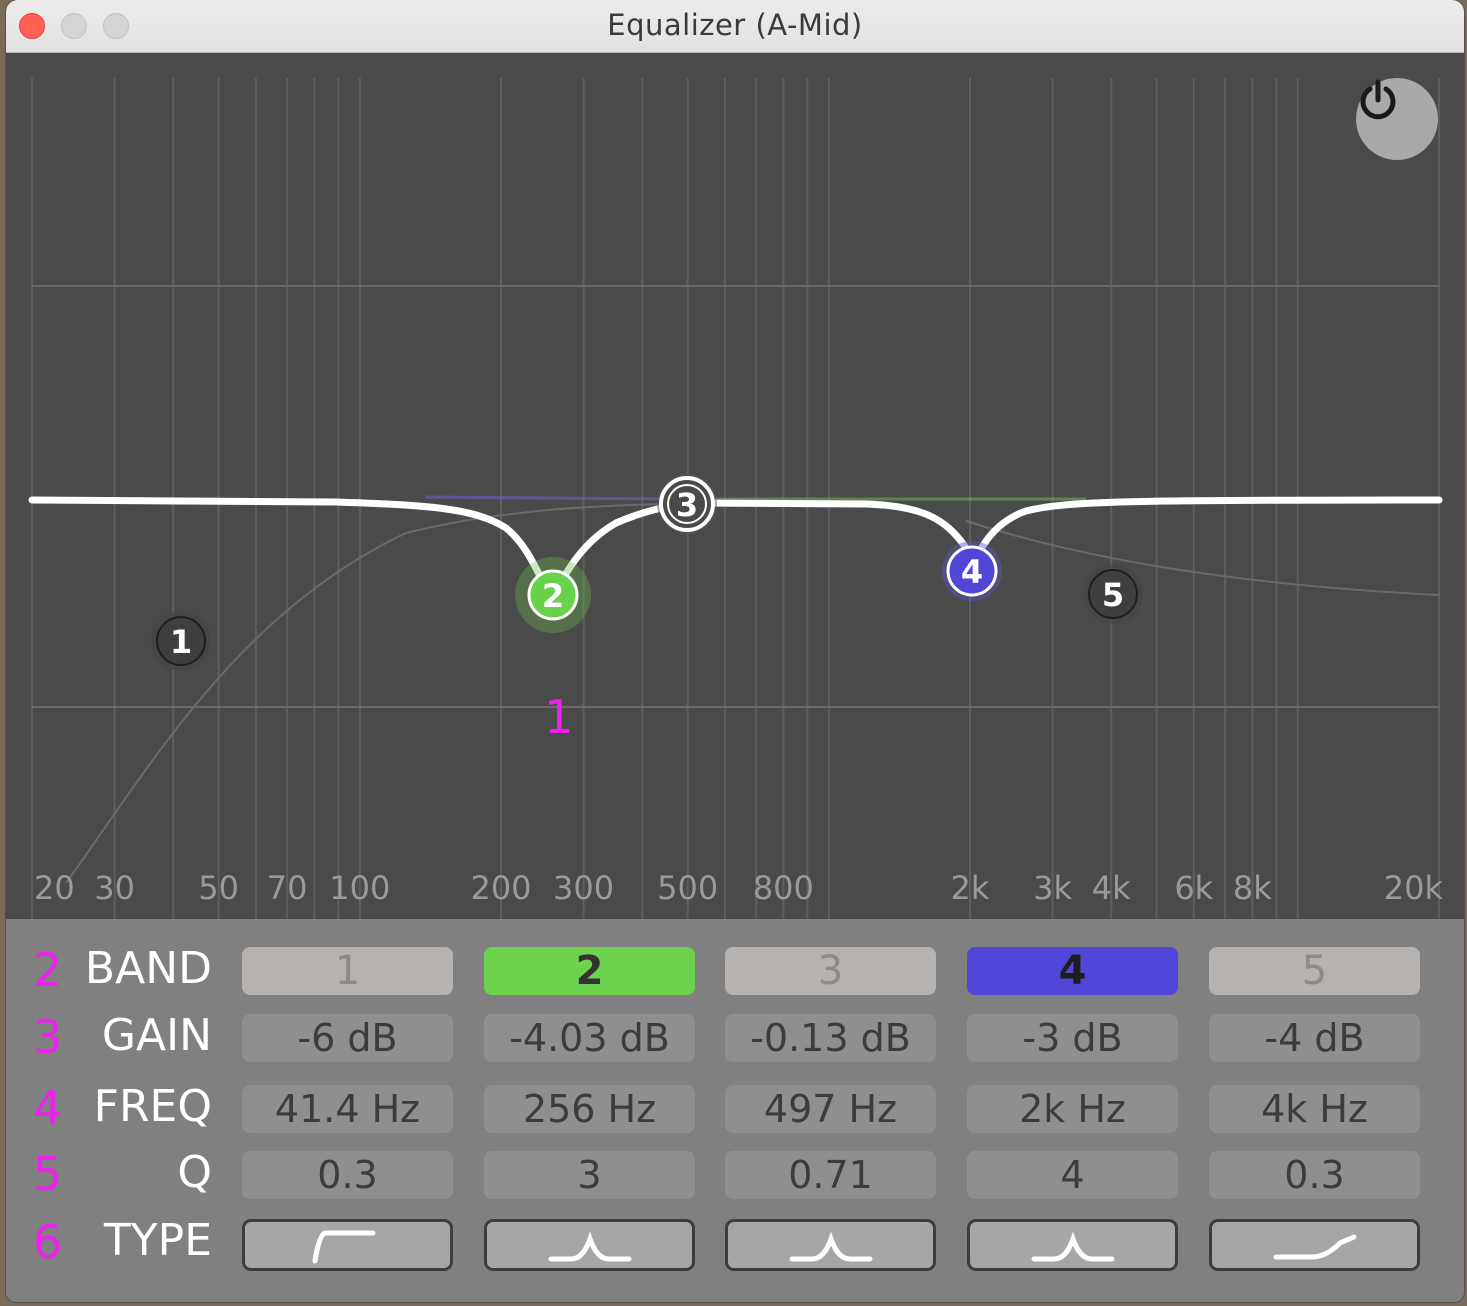  I want to click on freq-label: 20k, so click(1414, 888).